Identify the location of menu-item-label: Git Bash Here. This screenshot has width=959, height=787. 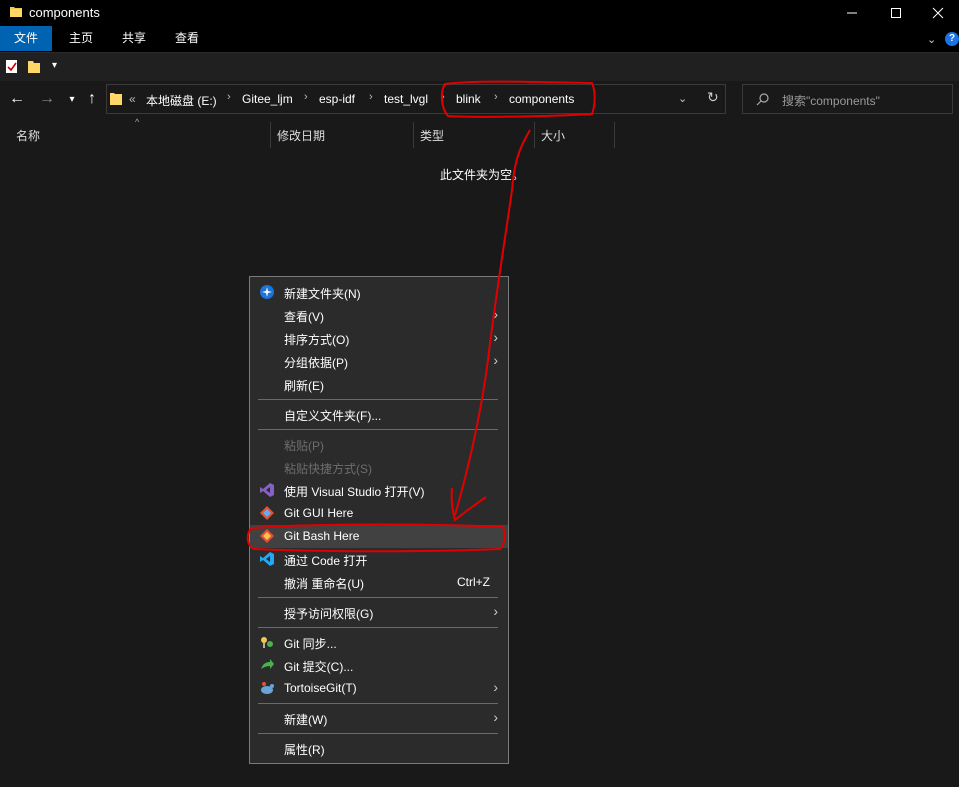
(322, 536).